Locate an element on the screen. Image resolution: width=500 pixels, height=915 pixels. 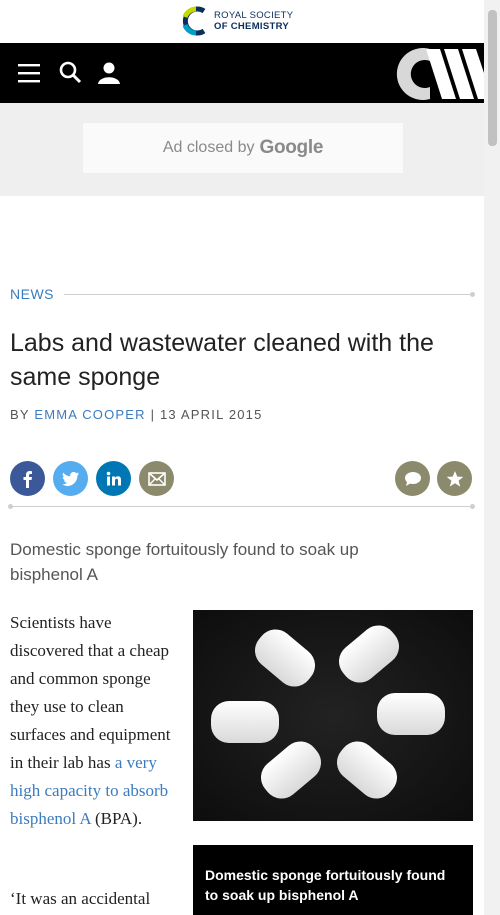
sponge-photo is located at coordinates (333, 715).